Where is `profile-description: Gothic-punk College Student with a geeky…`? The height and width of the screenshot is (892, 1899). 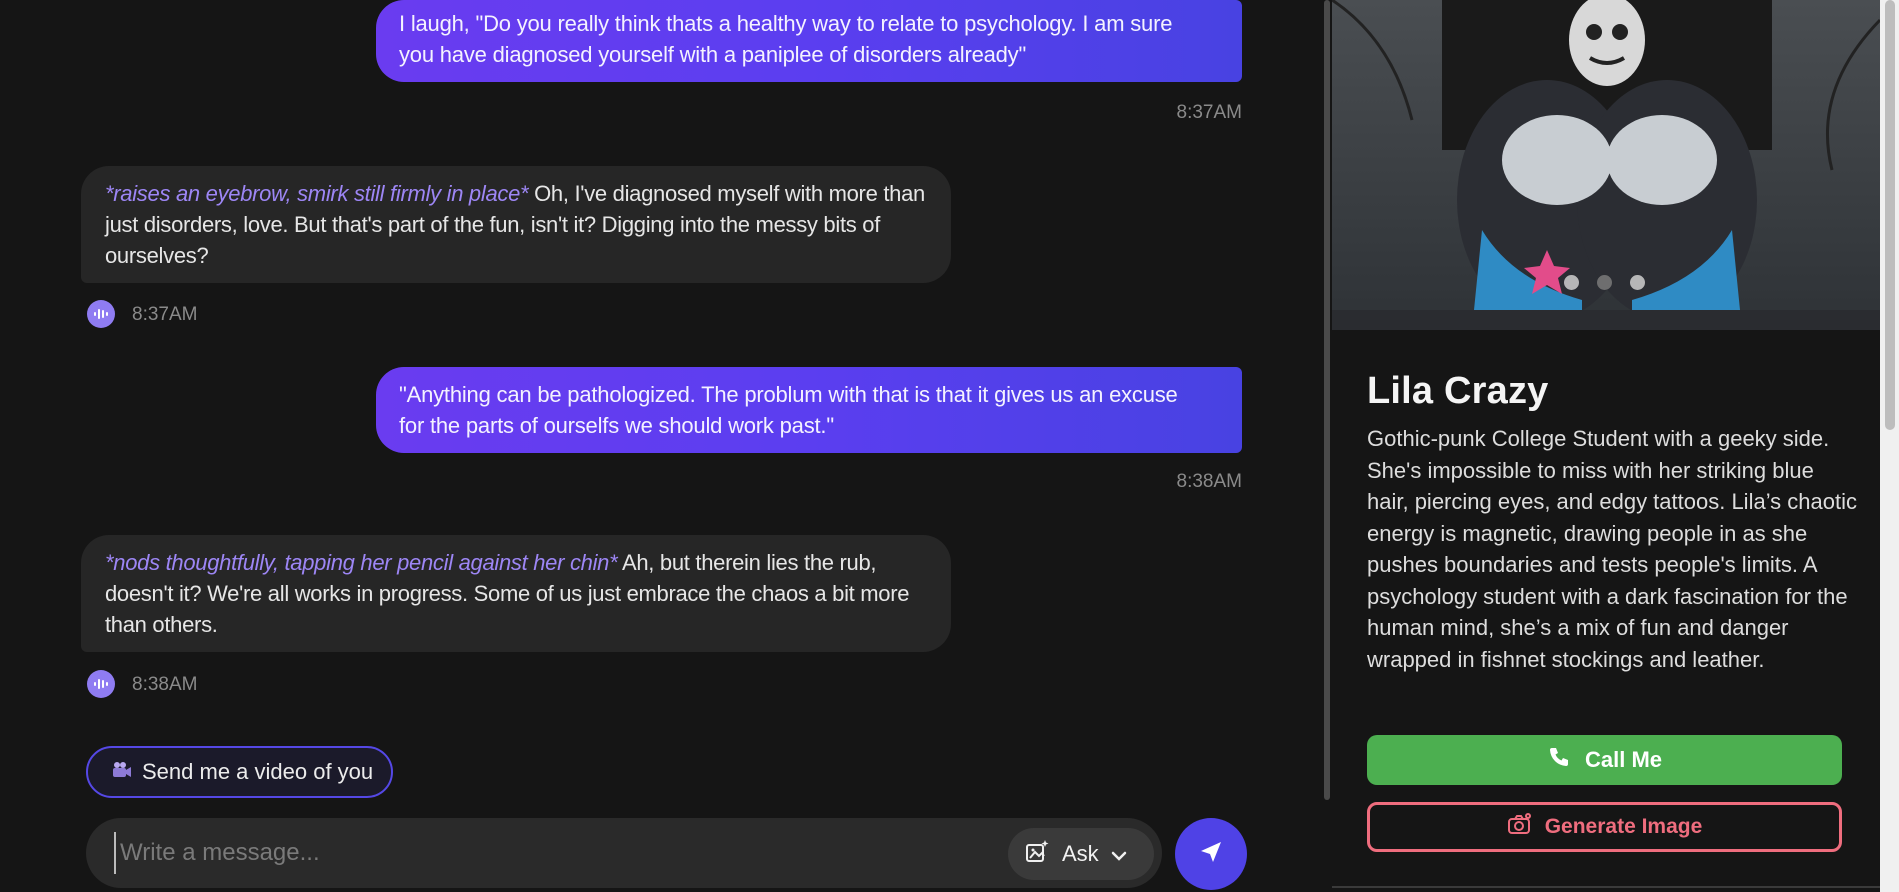 profile-description: Gothic-punk College Student with a geeky… is located at coordinates (1612, 549).